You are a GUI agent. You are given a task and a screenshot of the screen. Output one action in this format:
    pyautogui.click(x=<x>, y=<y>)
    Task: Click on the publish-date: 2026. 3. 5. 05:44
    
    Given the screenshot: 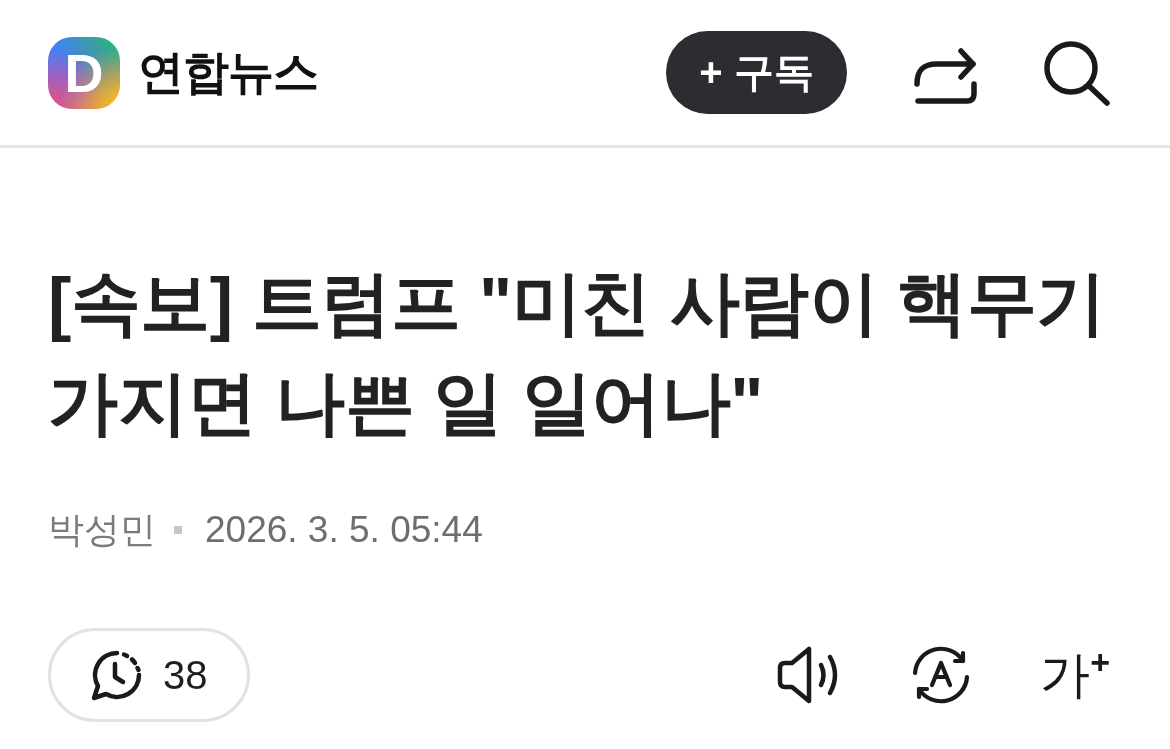 What is the action you would take?
    pyautogui.click(x=344, y=530)
    